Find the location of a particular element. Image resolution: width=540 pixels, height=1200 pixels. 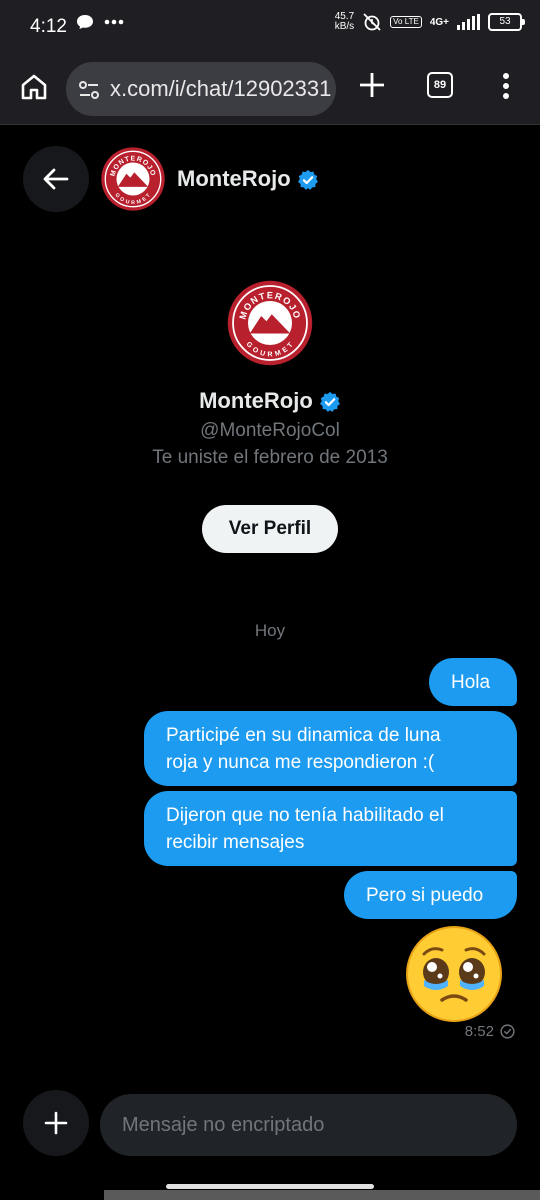

chat-notification-icon is located at coordinates (85, 22).